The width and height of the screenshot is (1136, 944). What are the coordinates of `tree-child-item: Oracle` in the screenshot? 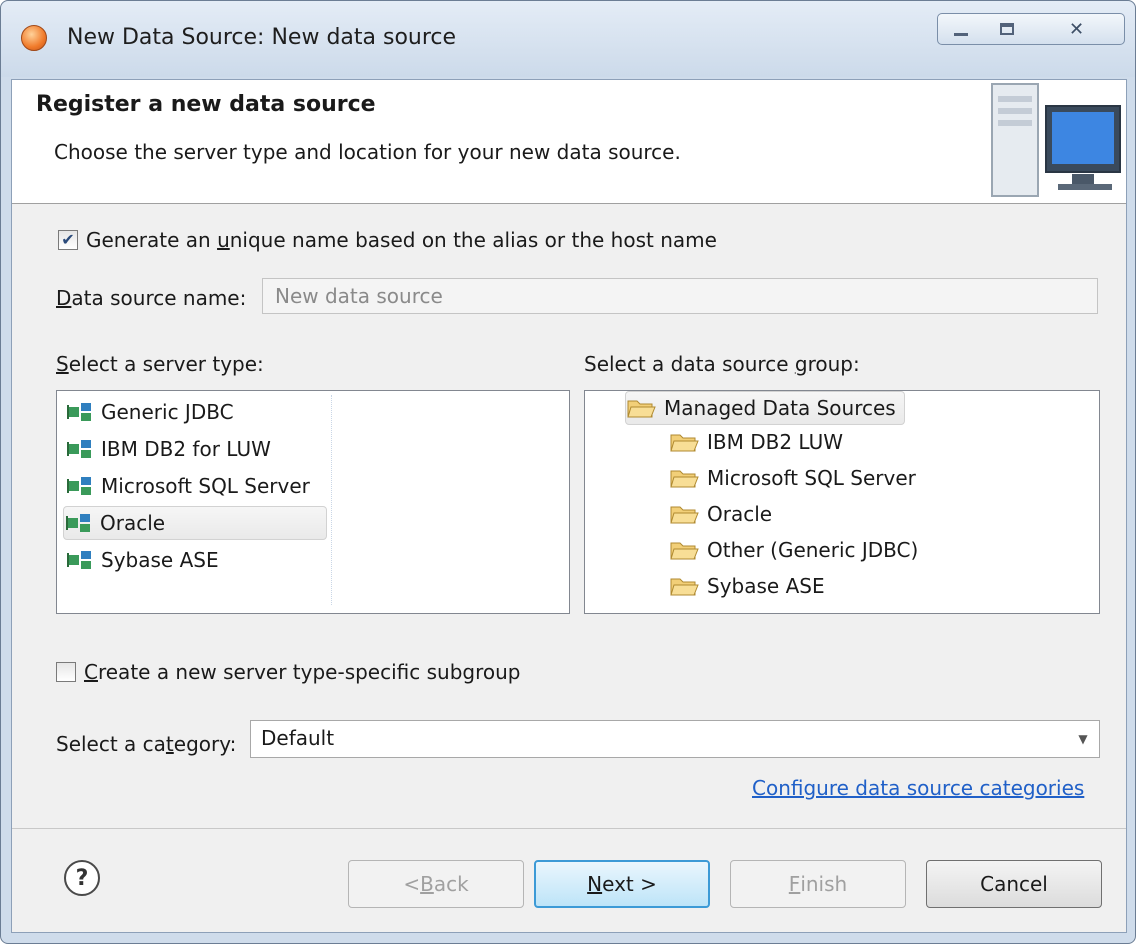 It's located at (720, 514).